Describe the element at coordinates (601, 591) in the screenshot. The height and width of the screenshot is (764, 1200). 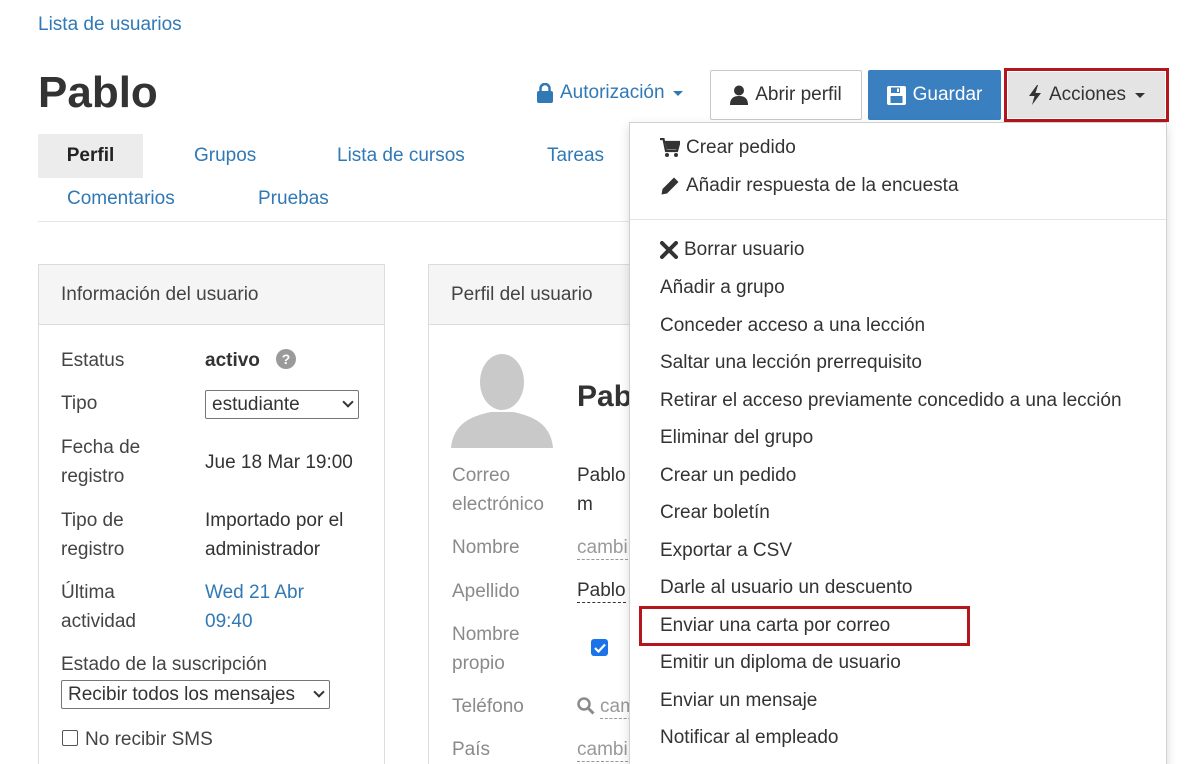
I see `last-name-editable: Pablo` at that location.